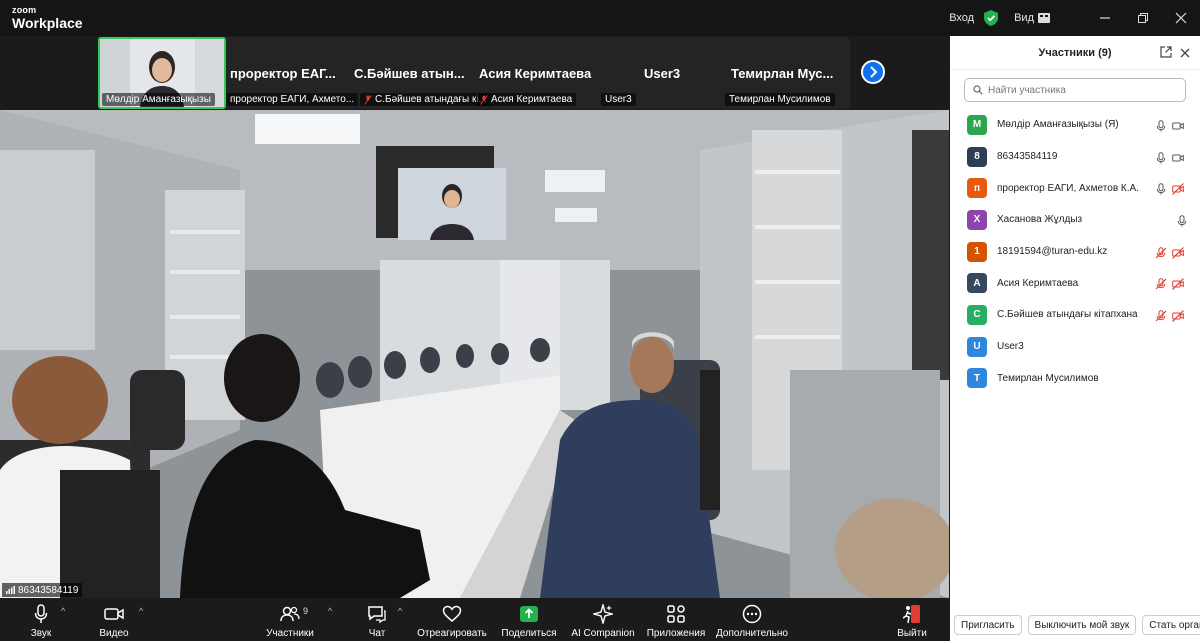 The image size is (1200, 641). Describe the element at coordinates (978, 90) in the screenshot. I see `search-icon` at that location.